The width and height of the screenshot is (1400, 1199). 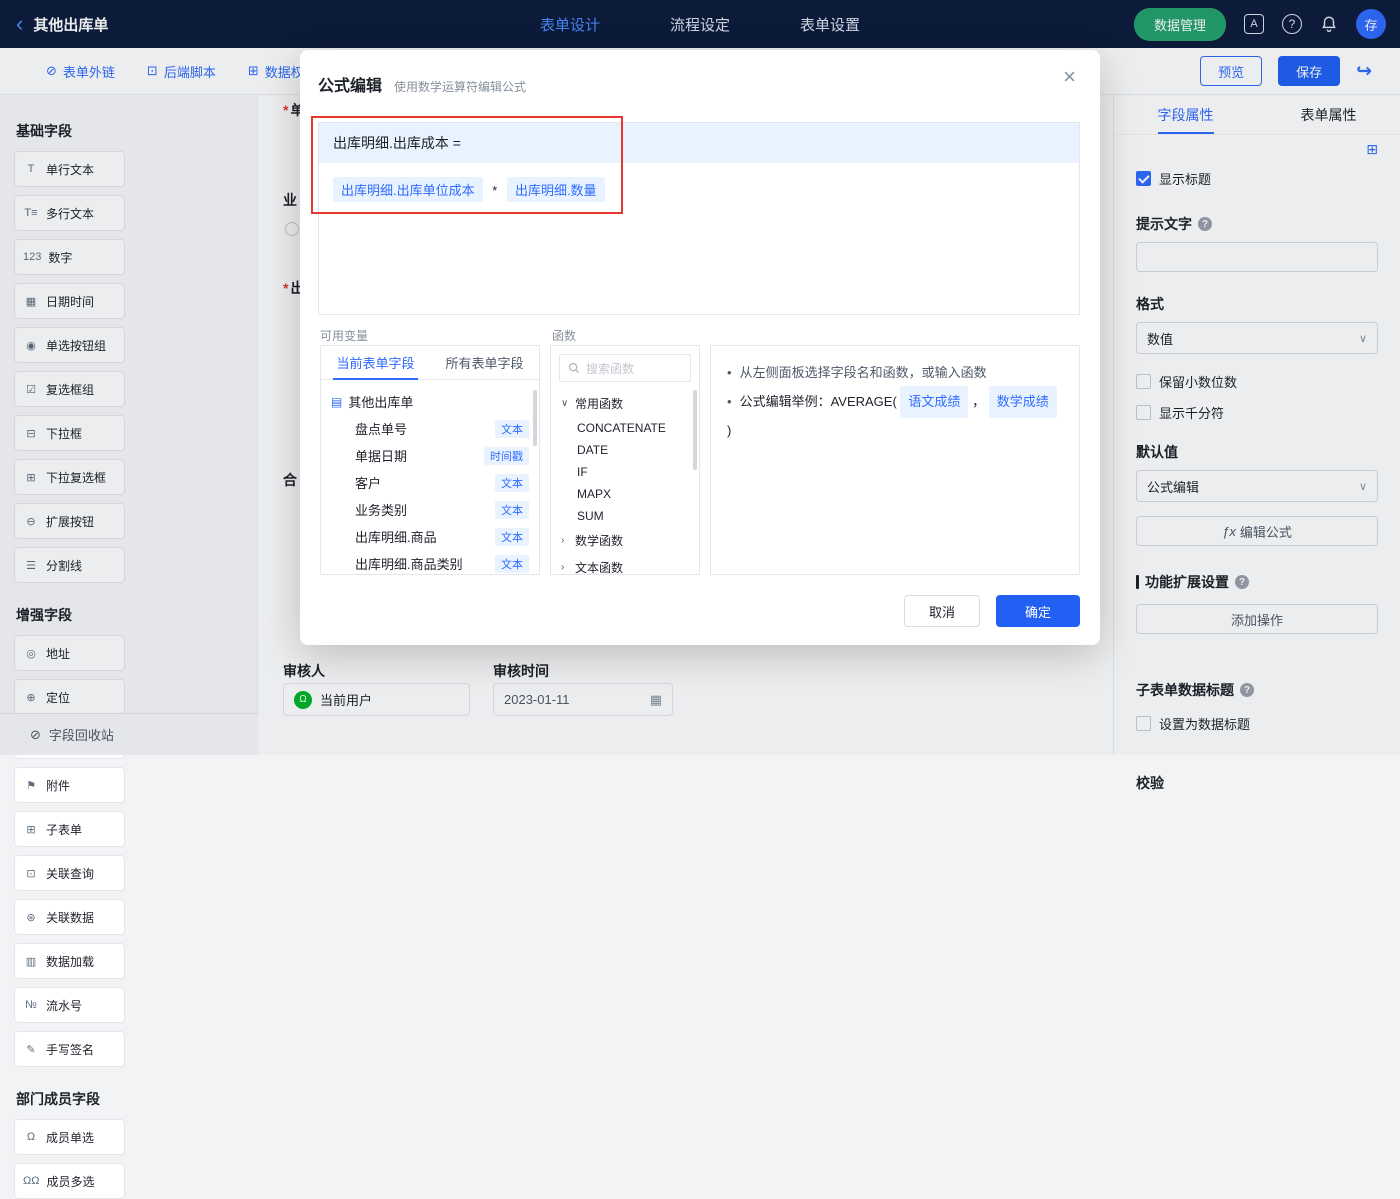 I want to click on help-line-1: • 从左侧面板选择字段名和函数，或输入函数, so click(x=857, y=372).